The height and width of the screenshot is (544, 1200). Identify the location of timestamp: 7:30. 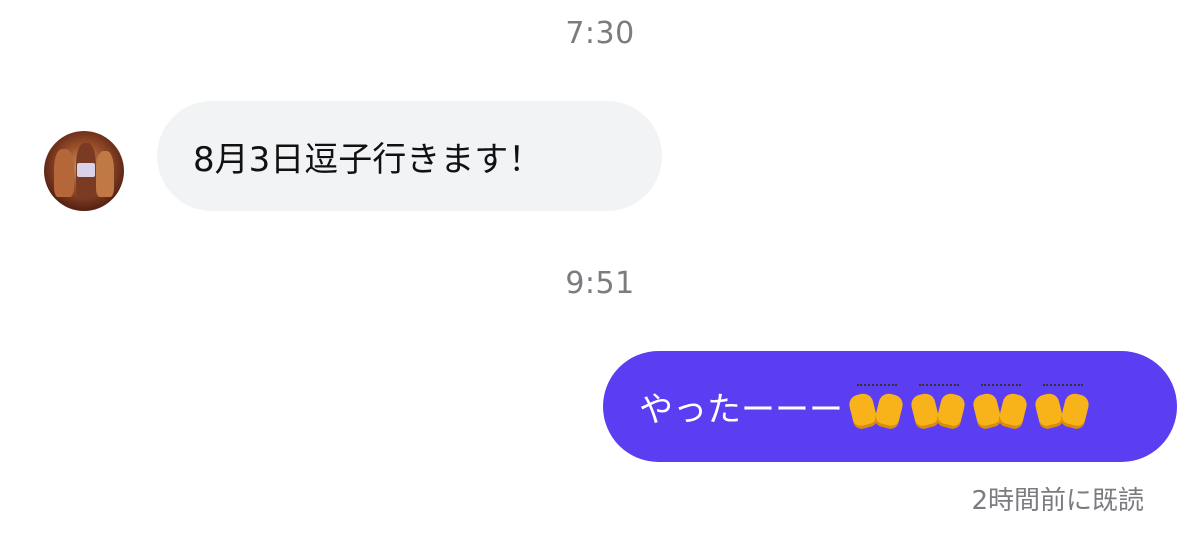
(600, 33).